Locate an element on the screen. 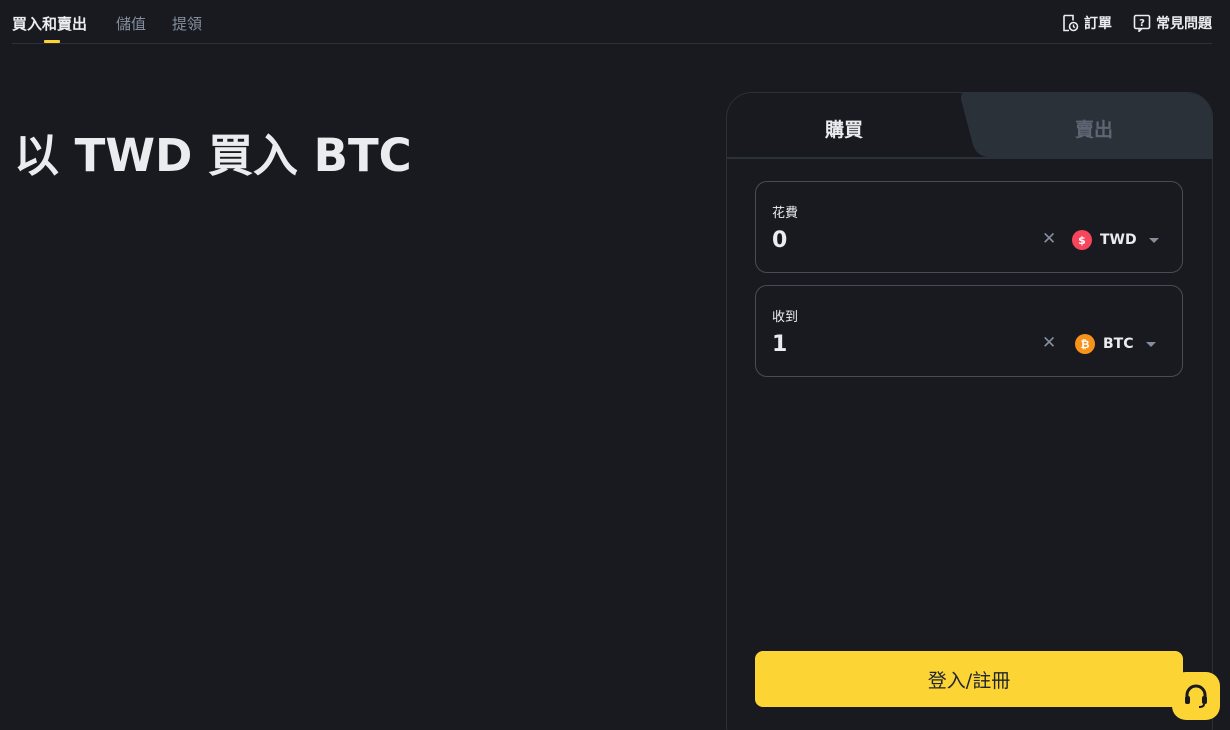 Image resolution: width=1230 pixels, height=730 pixels. card-tab-shape is located at coordinates (969, 126).